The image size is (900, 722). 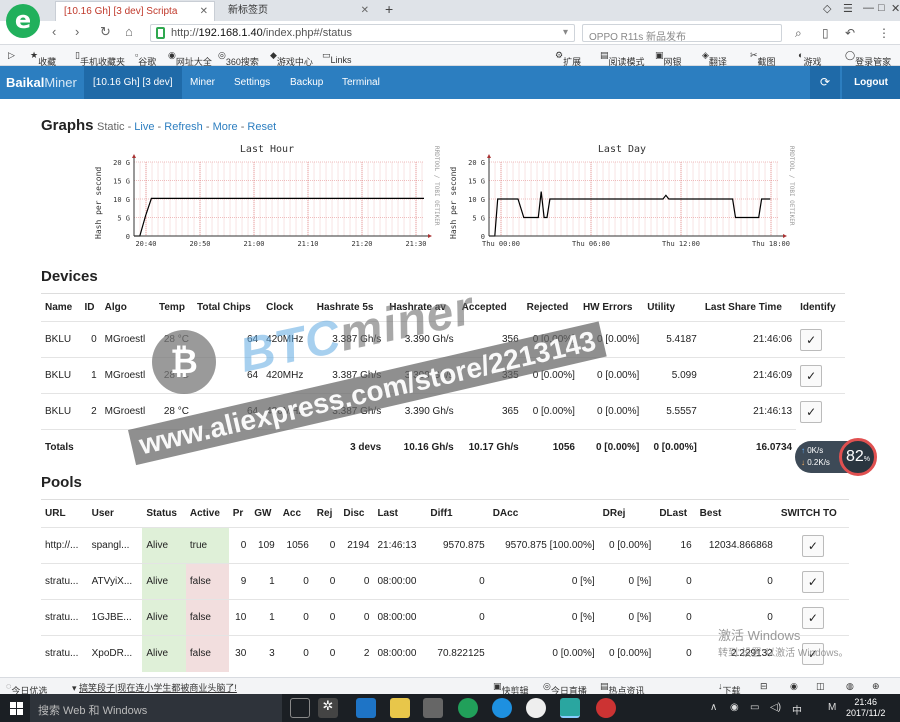 What do you see at coordinates (457, 545) in the screenshot?
I see `cell: 9570.875` at bounding box center [457, 545].